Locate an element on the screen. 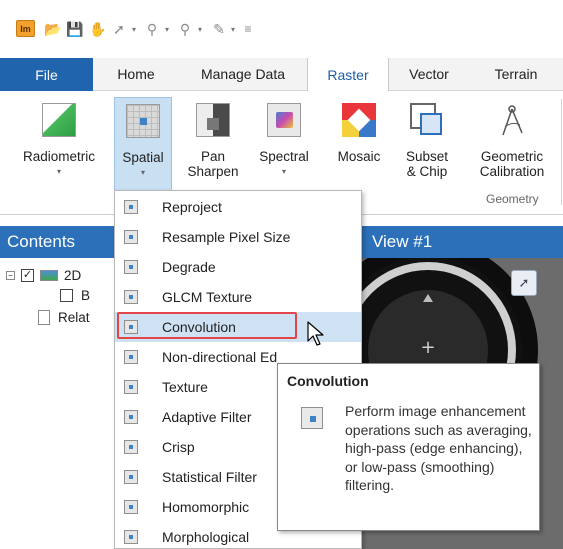 The image size is (563, 549). menu-item-label: Degrade is located at coordinates (189, 267).